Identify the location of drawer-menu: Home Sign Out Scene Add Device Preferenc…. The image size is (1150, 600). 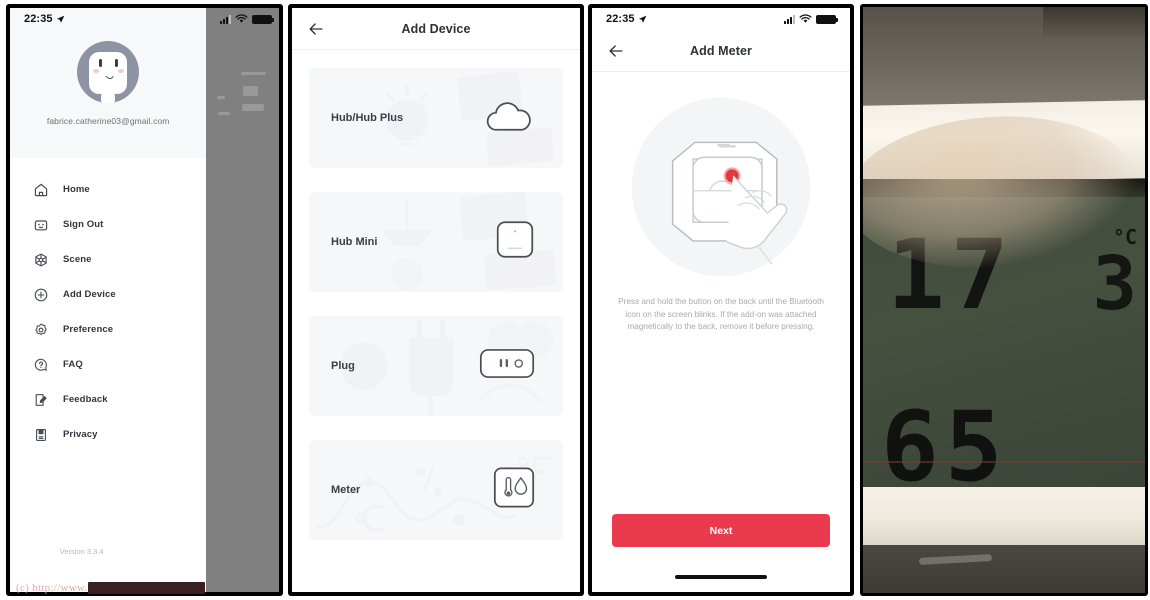
(108, 305).